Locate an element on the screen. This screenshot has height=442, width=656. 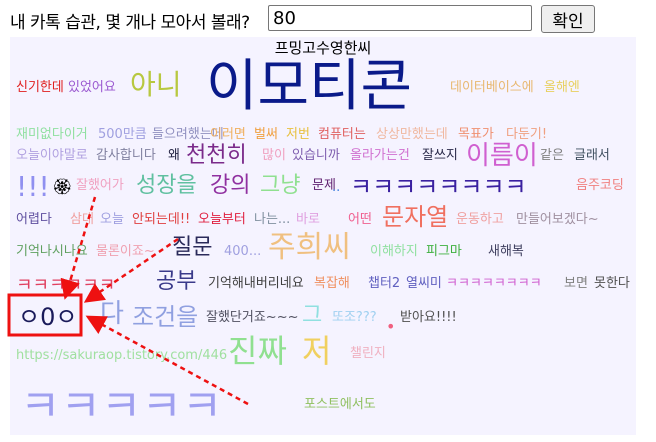
cloud-word: 만들어보겠다~ is located at coordinates (557, 219).